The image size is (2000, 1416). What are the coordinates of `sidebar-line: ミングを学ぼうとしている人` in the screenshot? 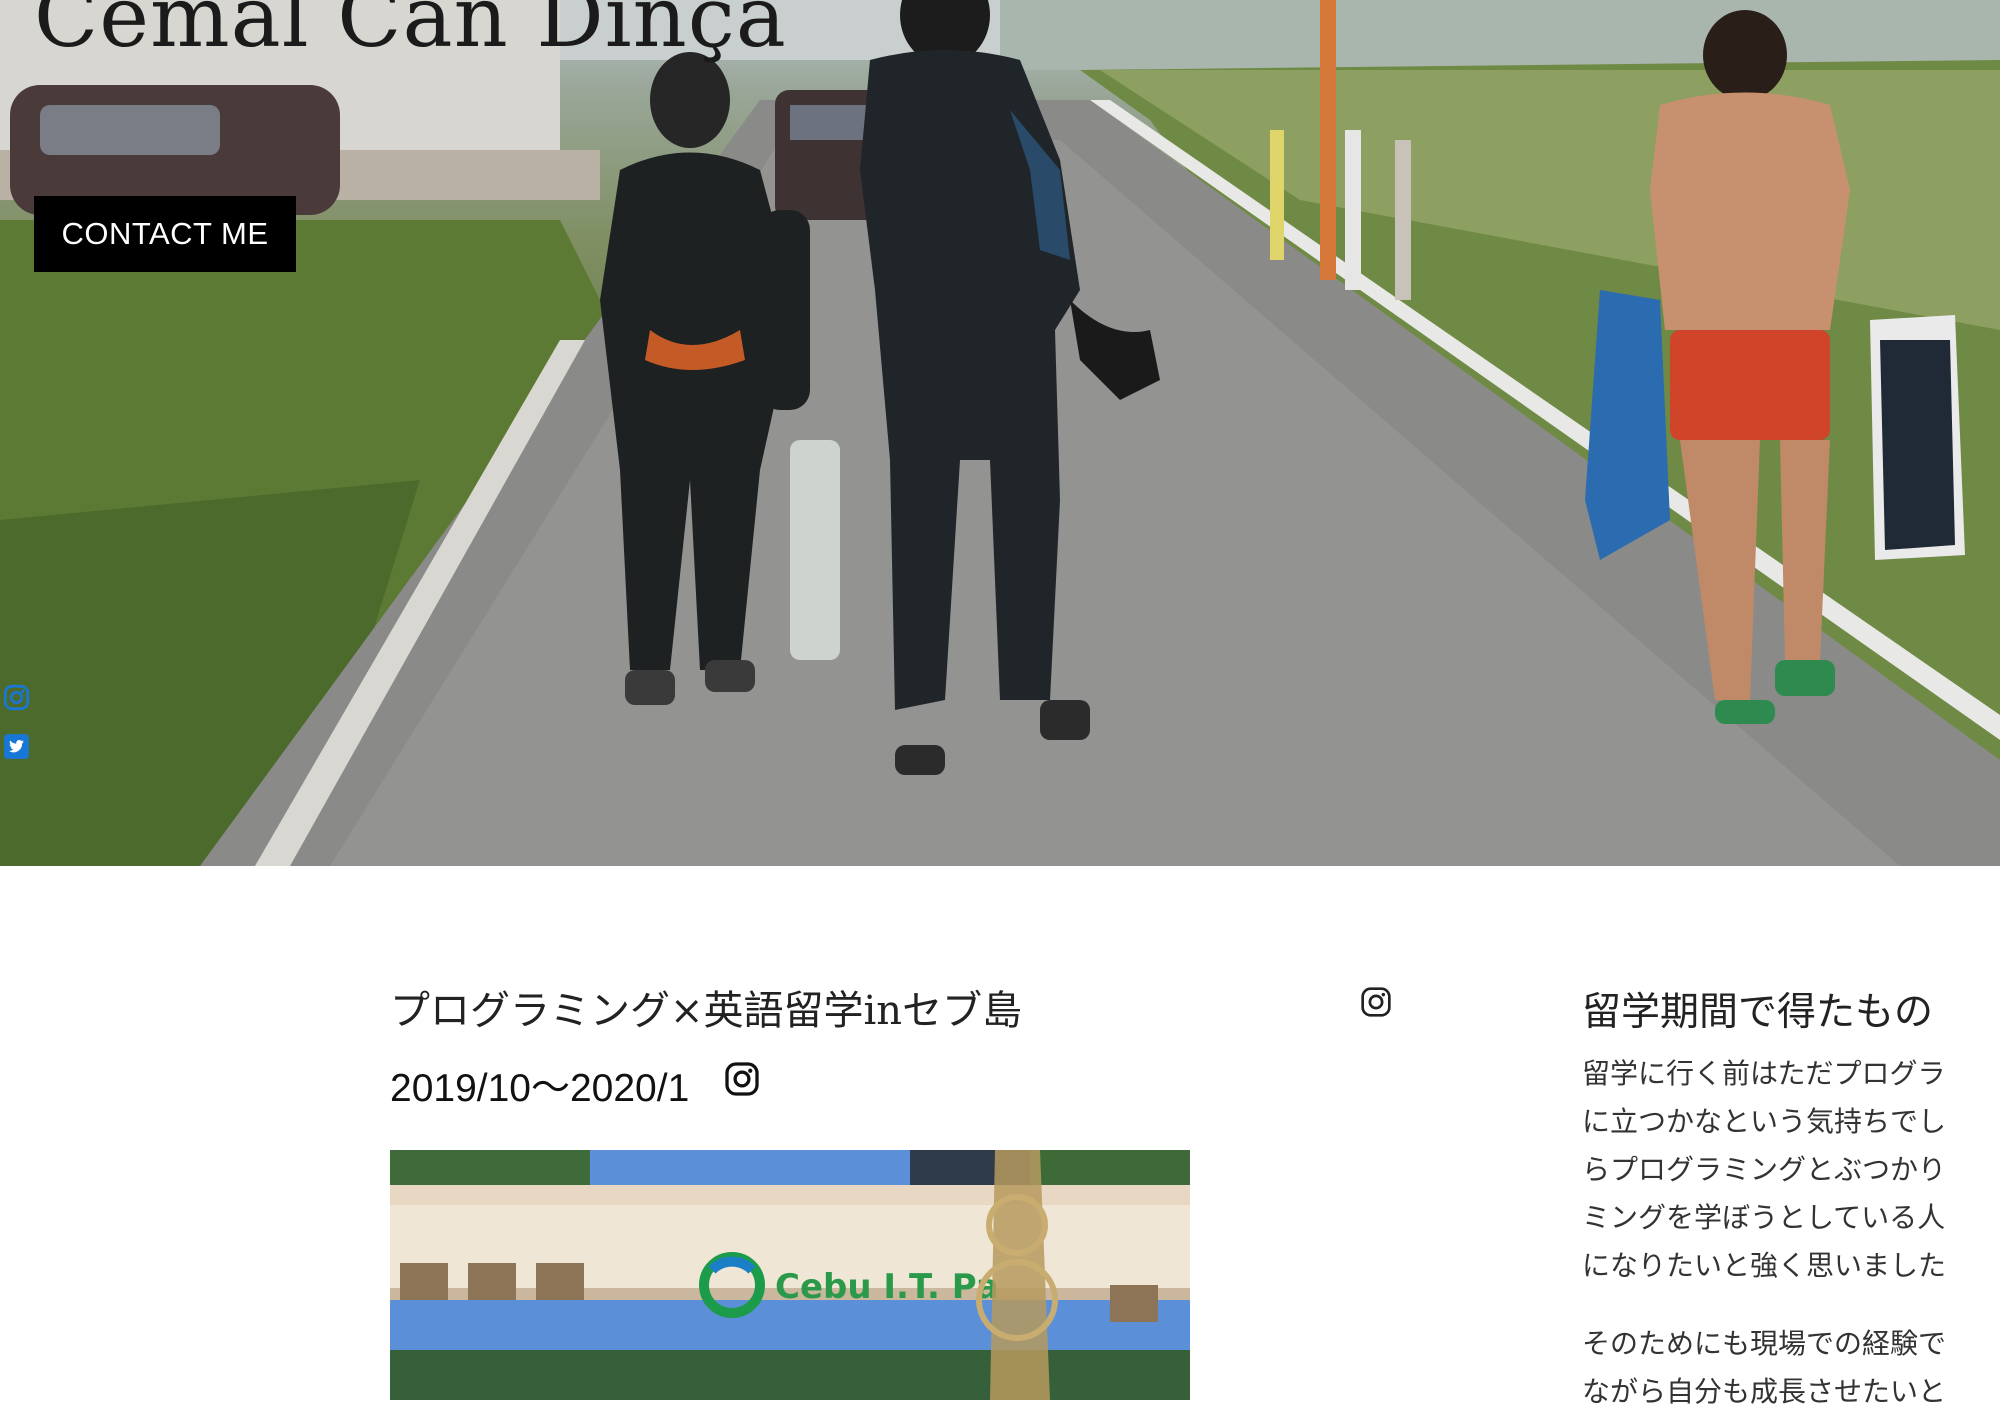 It's located at (1764, 1217).